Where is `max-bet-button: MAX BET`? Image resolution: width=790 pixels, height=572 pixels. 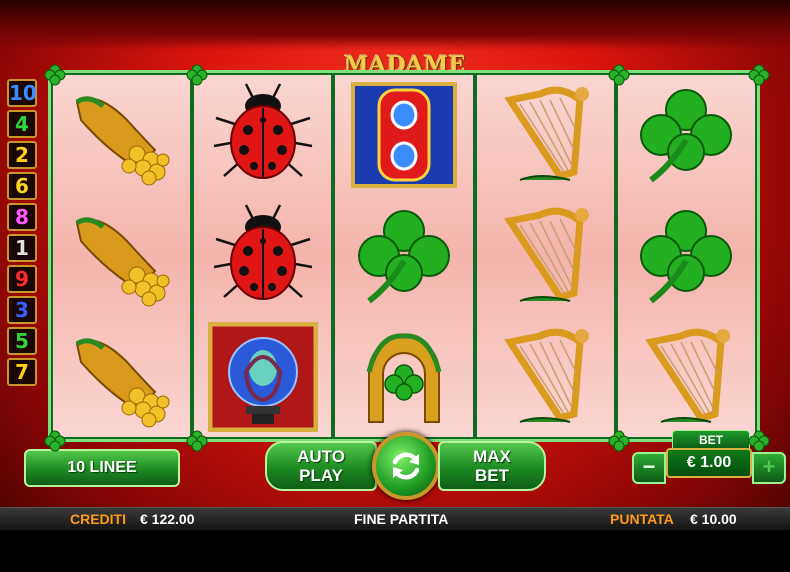
max-bet-button: MAX BET is located at coordinates (492, 466).